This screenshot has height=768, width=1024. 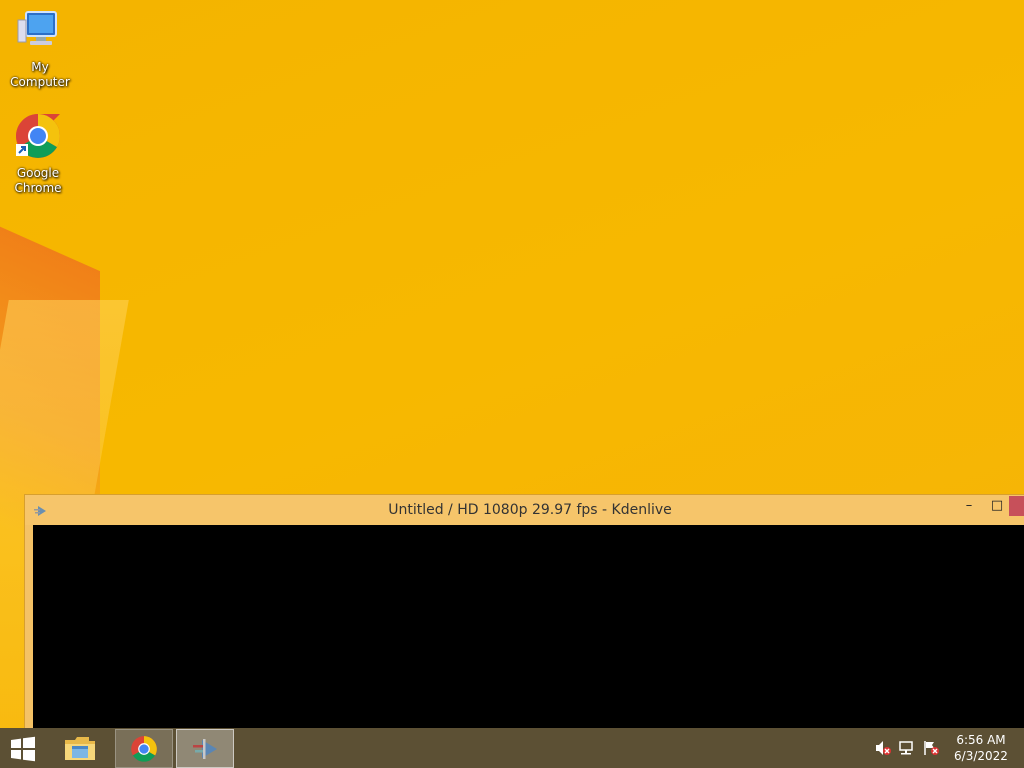 I want to click on windows-logo-icon, so click(x=23, y=749).